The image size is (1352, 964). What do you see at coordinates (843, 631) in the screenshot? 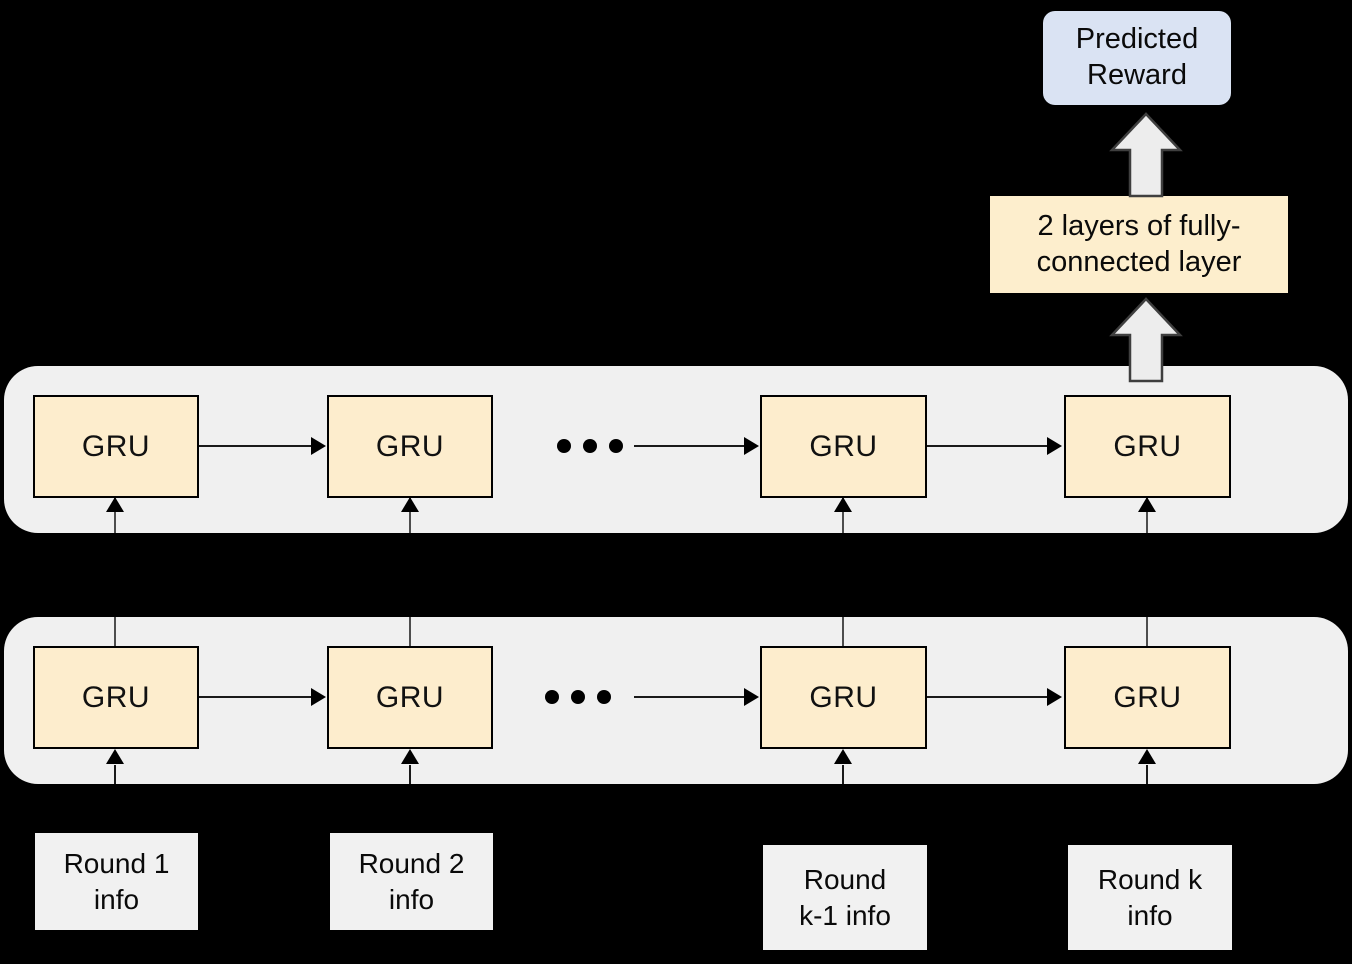
I see `interlayer-link-3-lower` at bounding box center [843, 631].